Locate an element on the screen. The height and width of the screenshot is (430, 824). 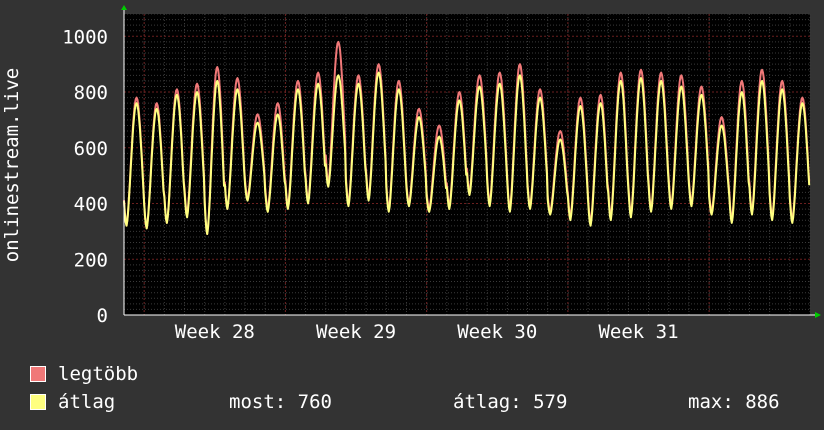
y-axis-arrow is located at coordinates (124, 7).